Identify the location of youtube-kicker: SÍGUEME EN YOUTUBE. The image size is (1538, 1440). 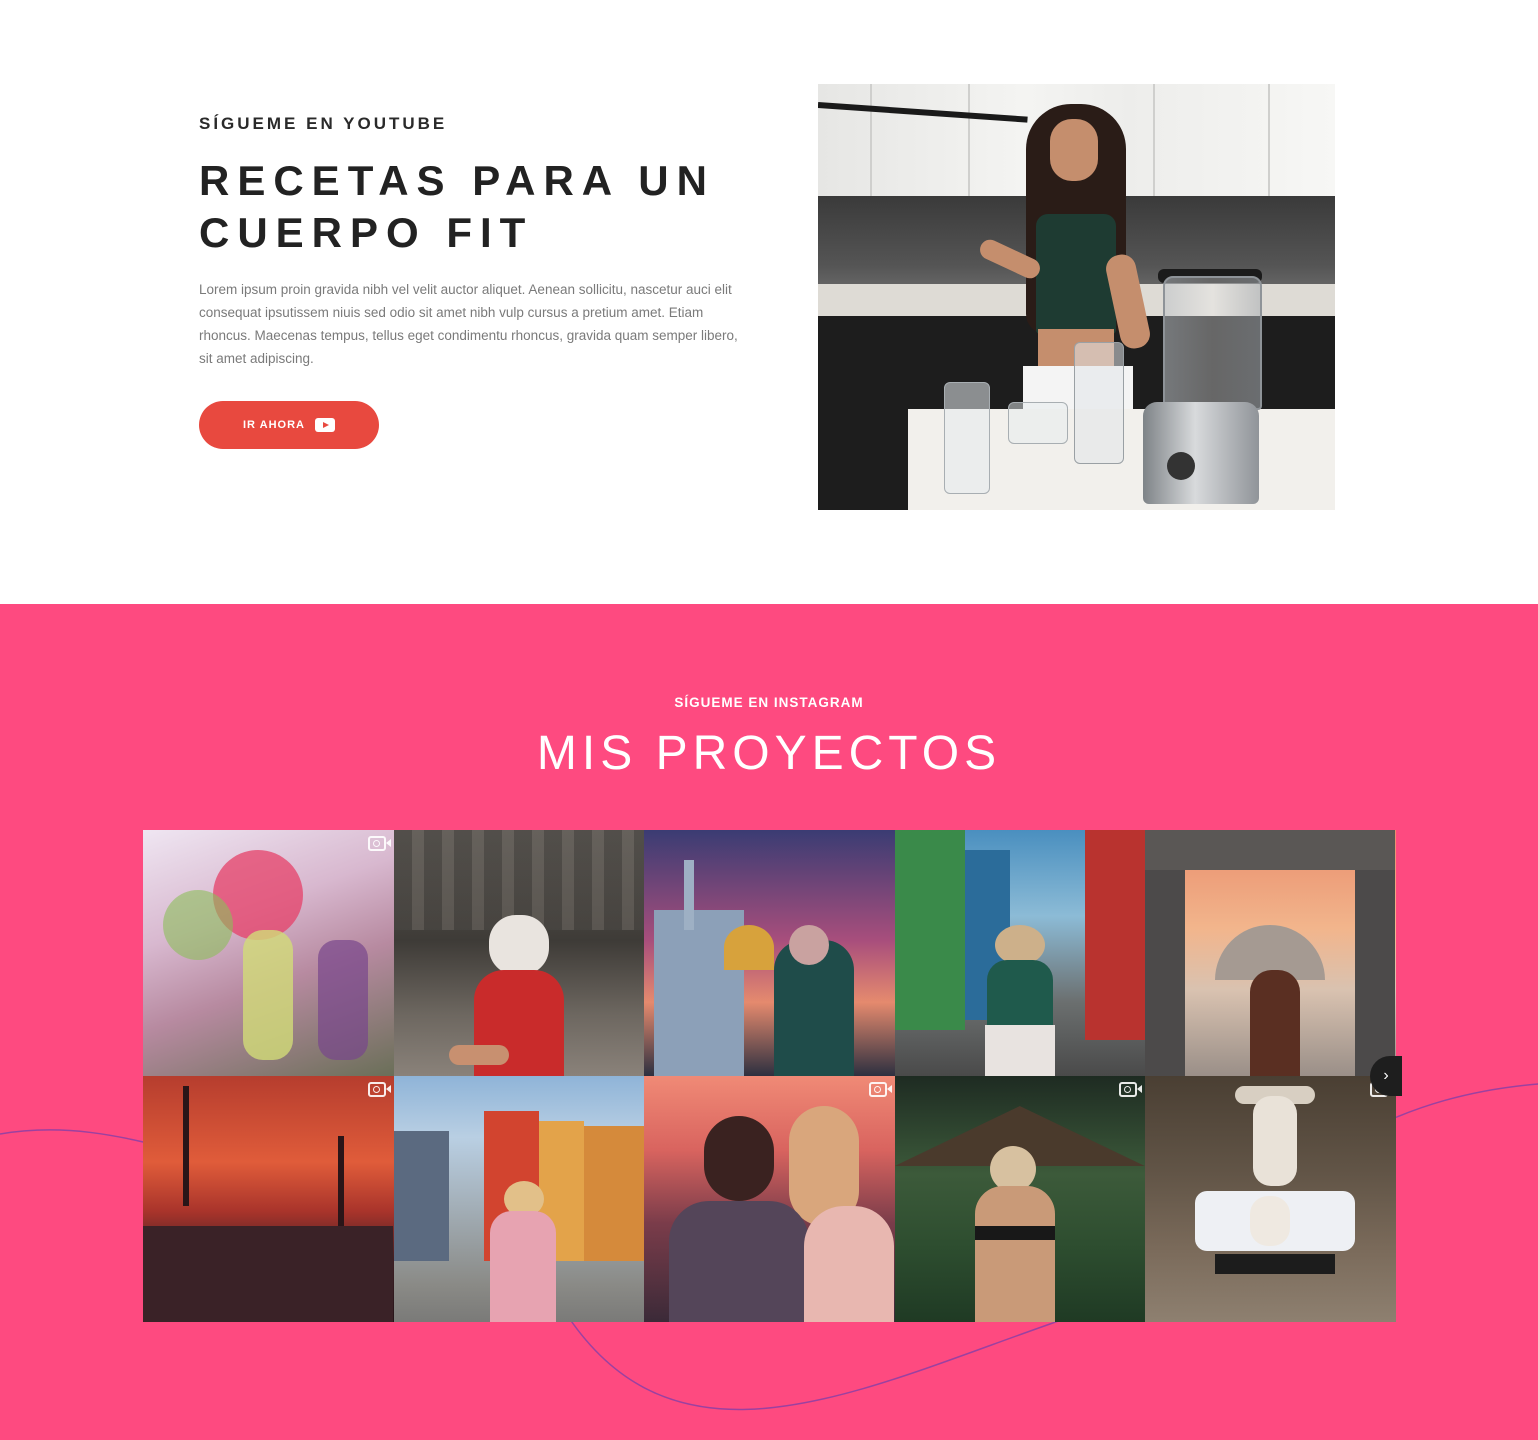
(323, 123).